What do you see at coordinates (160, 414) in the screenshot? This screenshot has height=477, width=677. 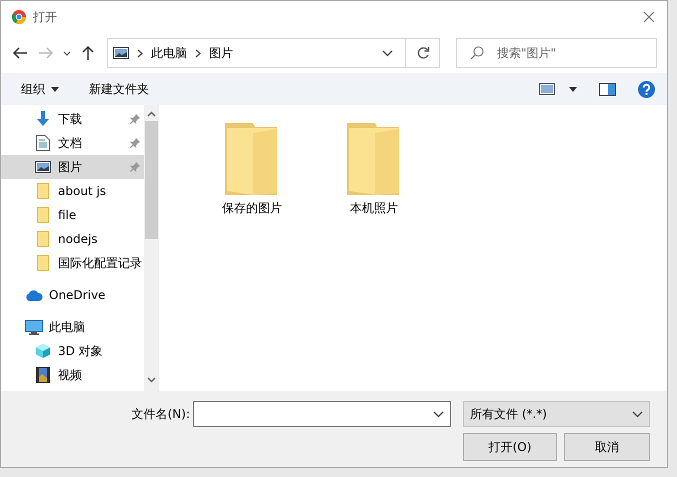 I see `field-label: 文件名(N):` at bounding box center [160, 414].